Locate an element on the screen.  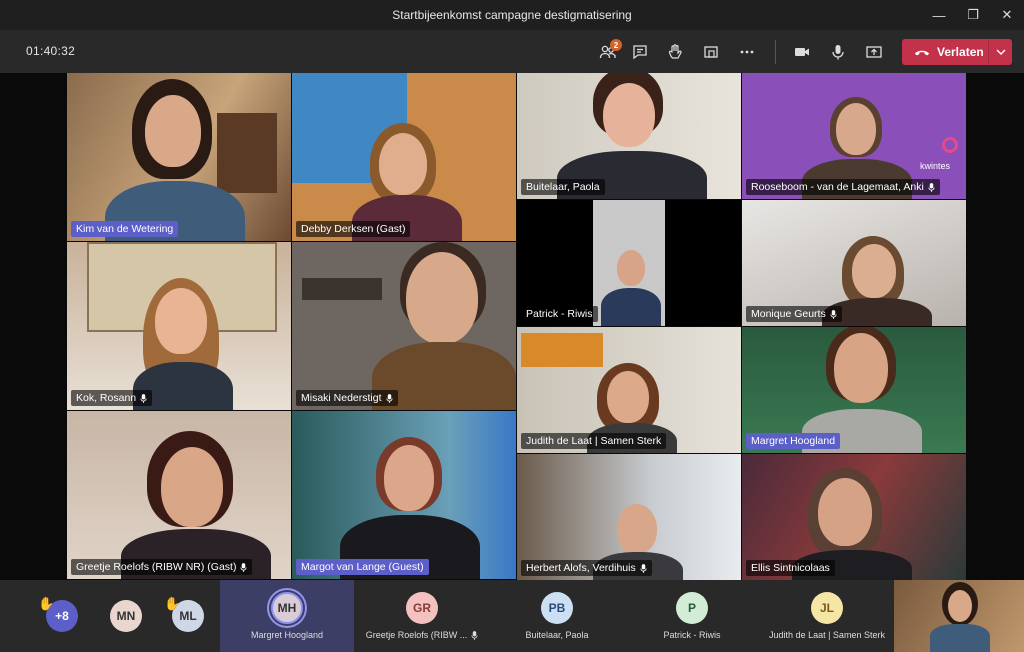
participant-name: Margret Hoogland is located at coordinates (793, 441).